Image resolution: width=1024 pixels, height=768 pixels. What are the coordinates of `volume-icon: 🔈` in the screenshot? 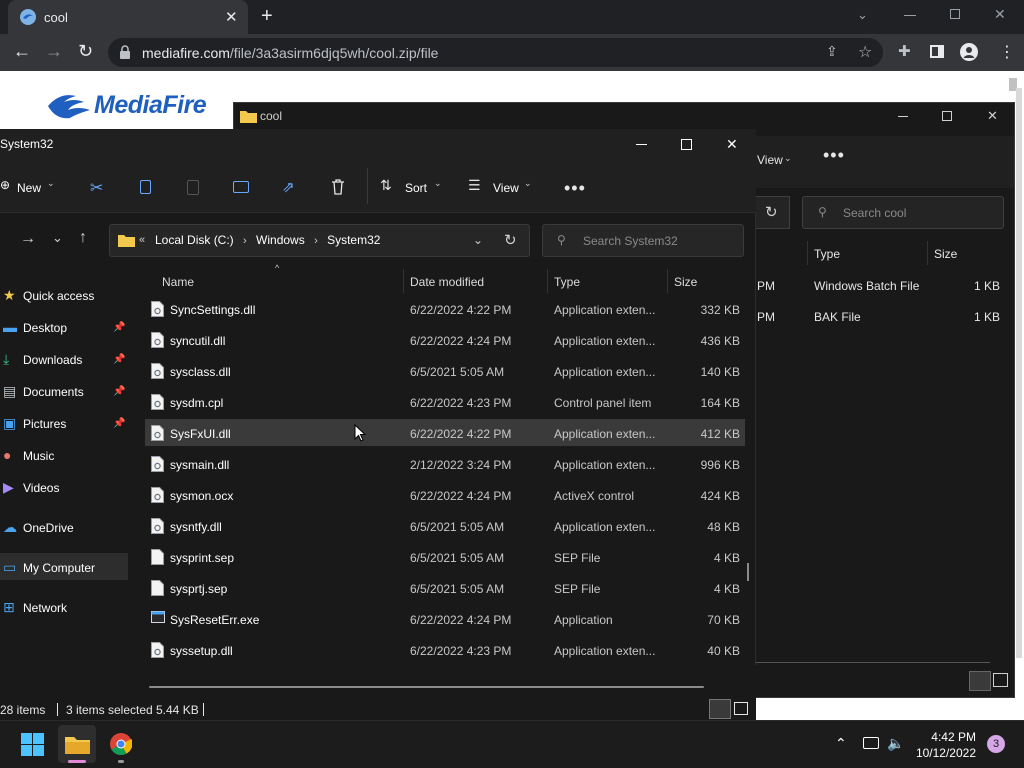 It's located at (895, 743).